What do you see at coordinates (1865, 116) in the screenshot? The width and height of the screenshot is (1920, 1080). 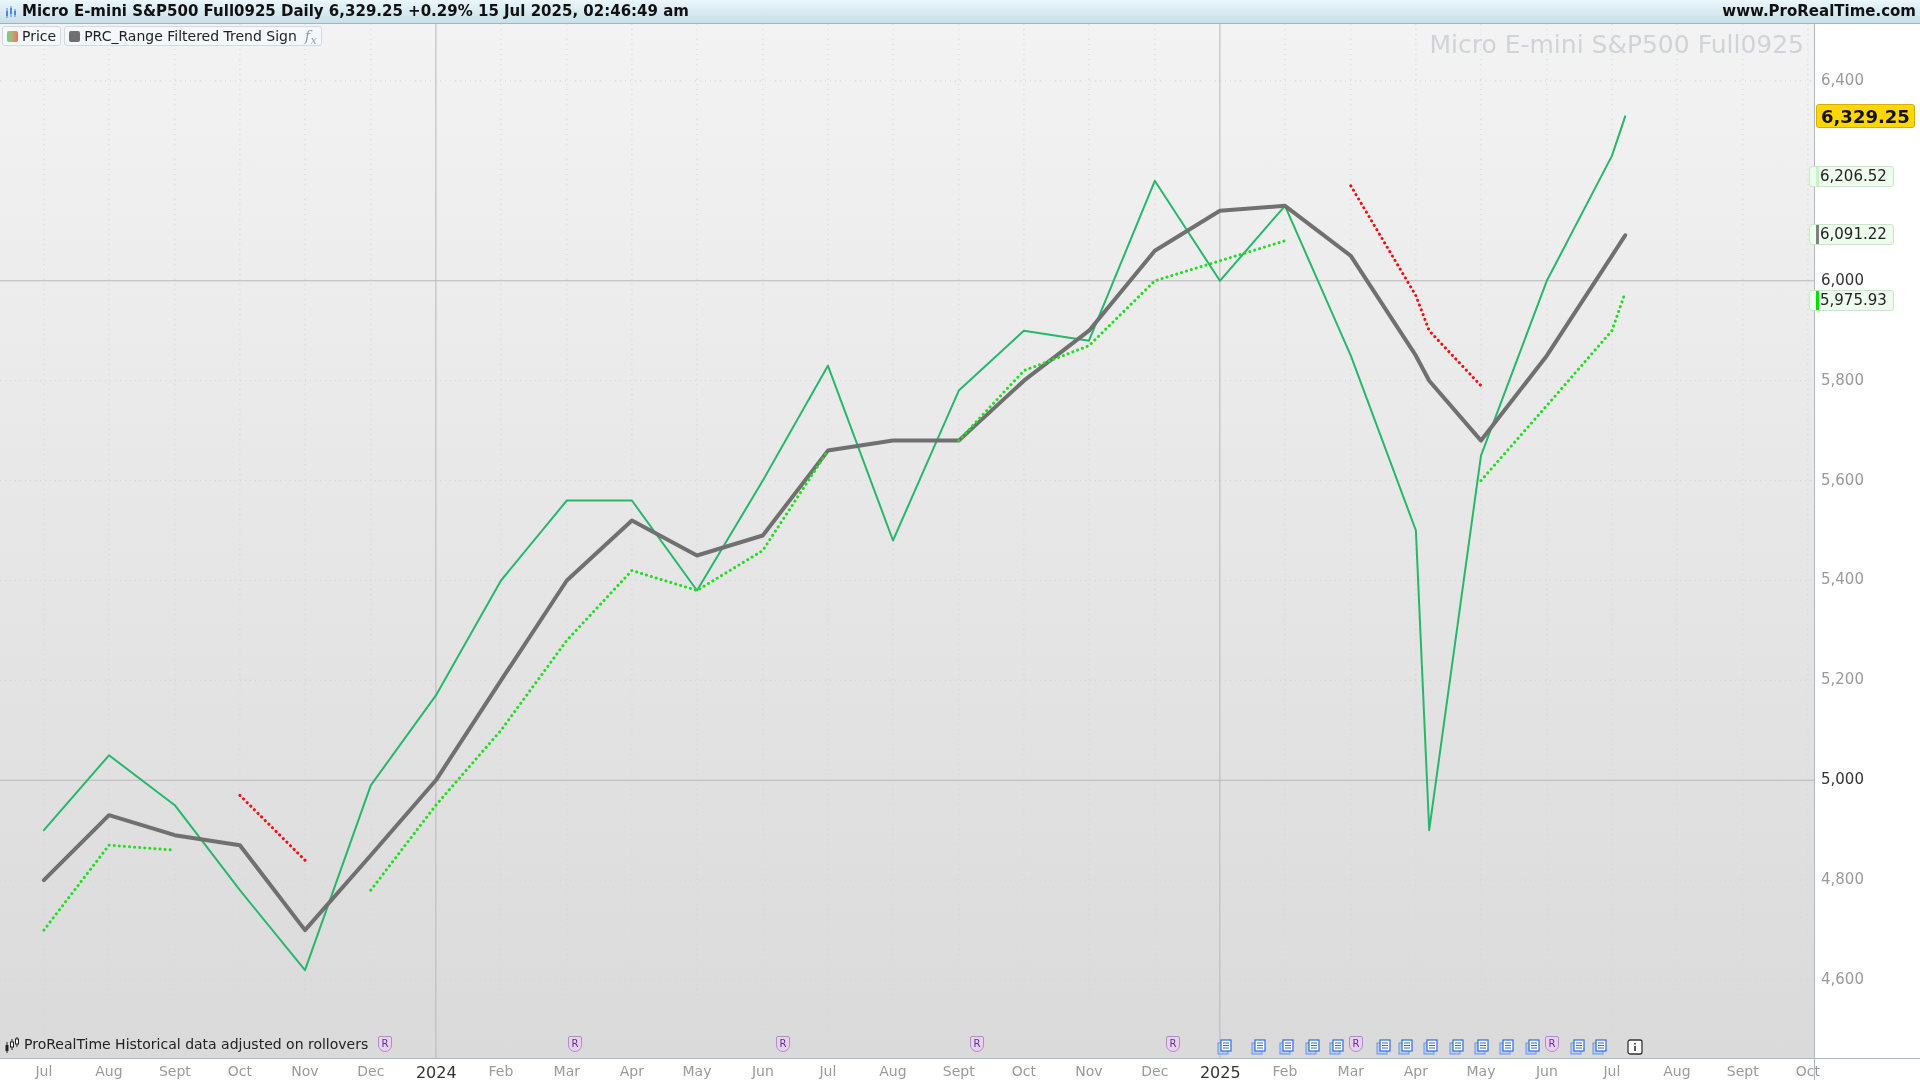 I see `last-price-tag: 6,329.25` at bounding box center [1865, 116].